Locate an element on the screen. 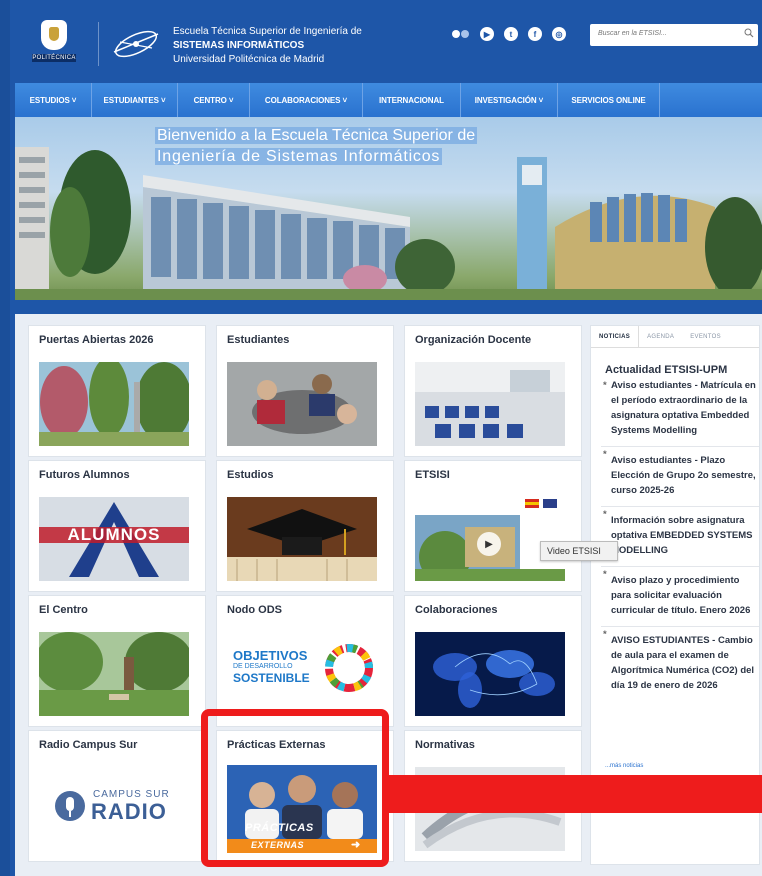 The image size is (762, 876). video-tooltip: Video ETSISI is located at coordinates (579, 551).